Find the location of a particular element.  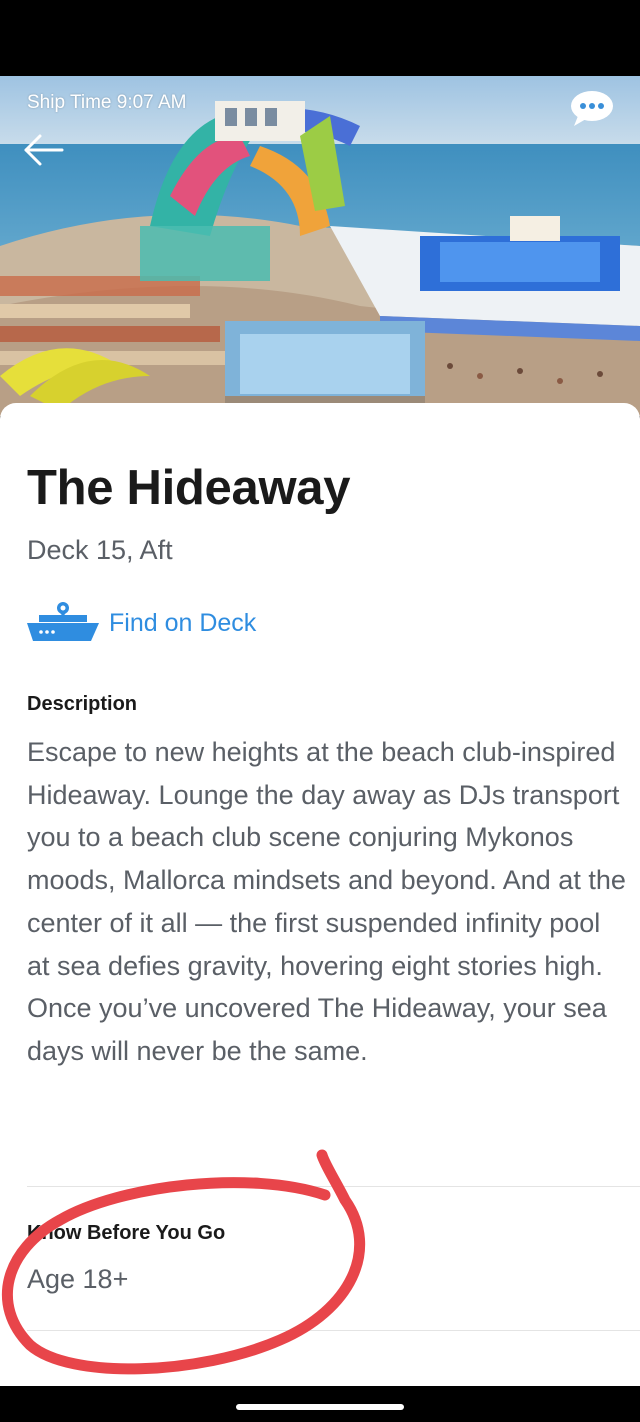

venue-title: The Hideaway is located at coordinates (189, 488).